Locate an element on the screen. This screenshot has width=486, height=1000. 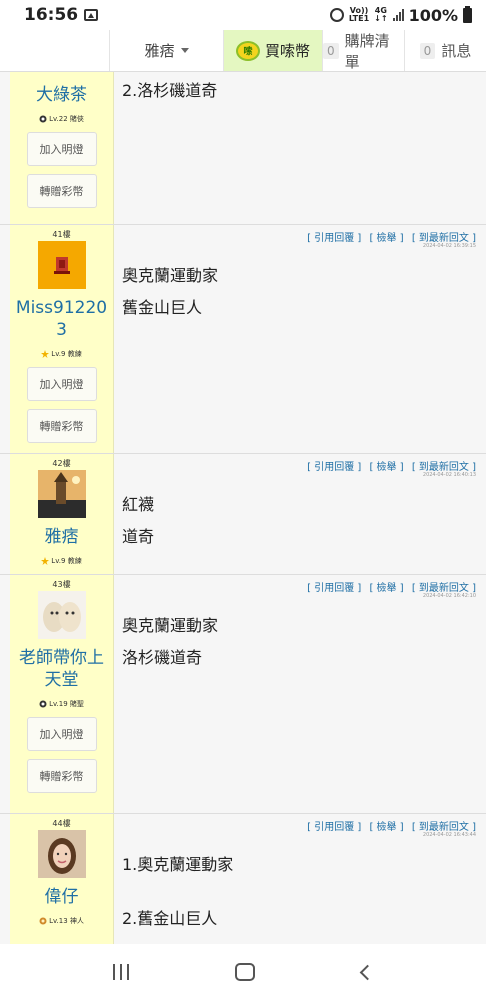
post-author-panel: 42樓 雅痞 Lv.9 教練 is located at coordinates (62, 514).